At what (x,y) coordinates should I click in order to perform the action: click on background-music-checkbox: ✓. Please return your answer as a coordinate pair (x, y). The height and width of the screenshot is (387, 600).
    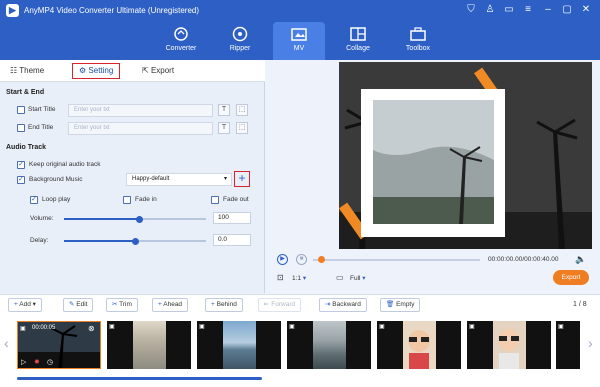
    Looking at the image, I should click on (21, 180).